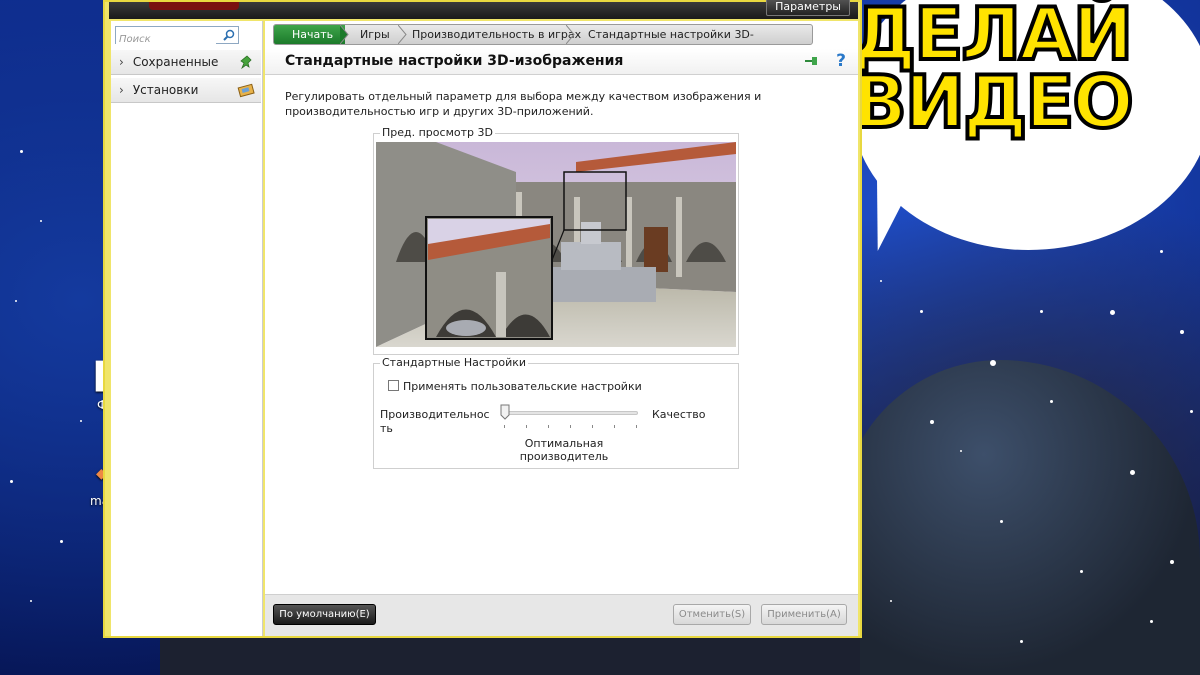 The width and height of the screenshot is (1200, 675). Describe the element at coordinates (165, 90) in the screenshot. I see `sidebar-item-label: Установки` at that location.